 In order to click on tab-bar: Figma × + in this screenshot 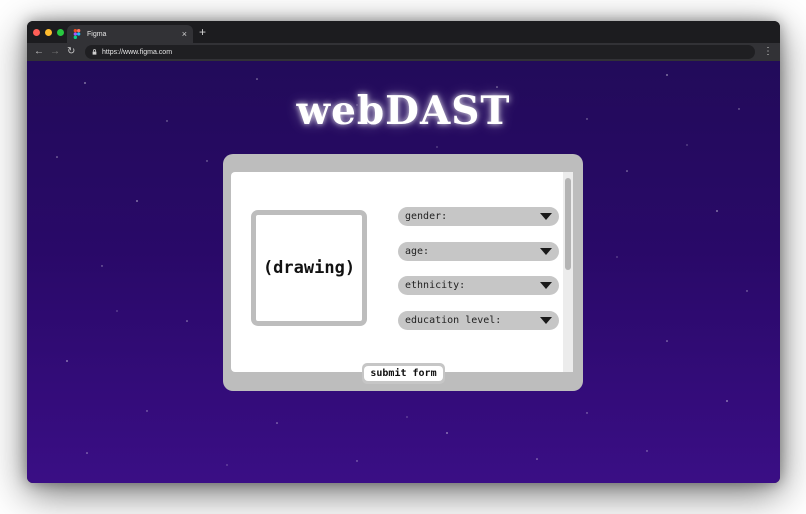, I will do `click(403, 32)`.